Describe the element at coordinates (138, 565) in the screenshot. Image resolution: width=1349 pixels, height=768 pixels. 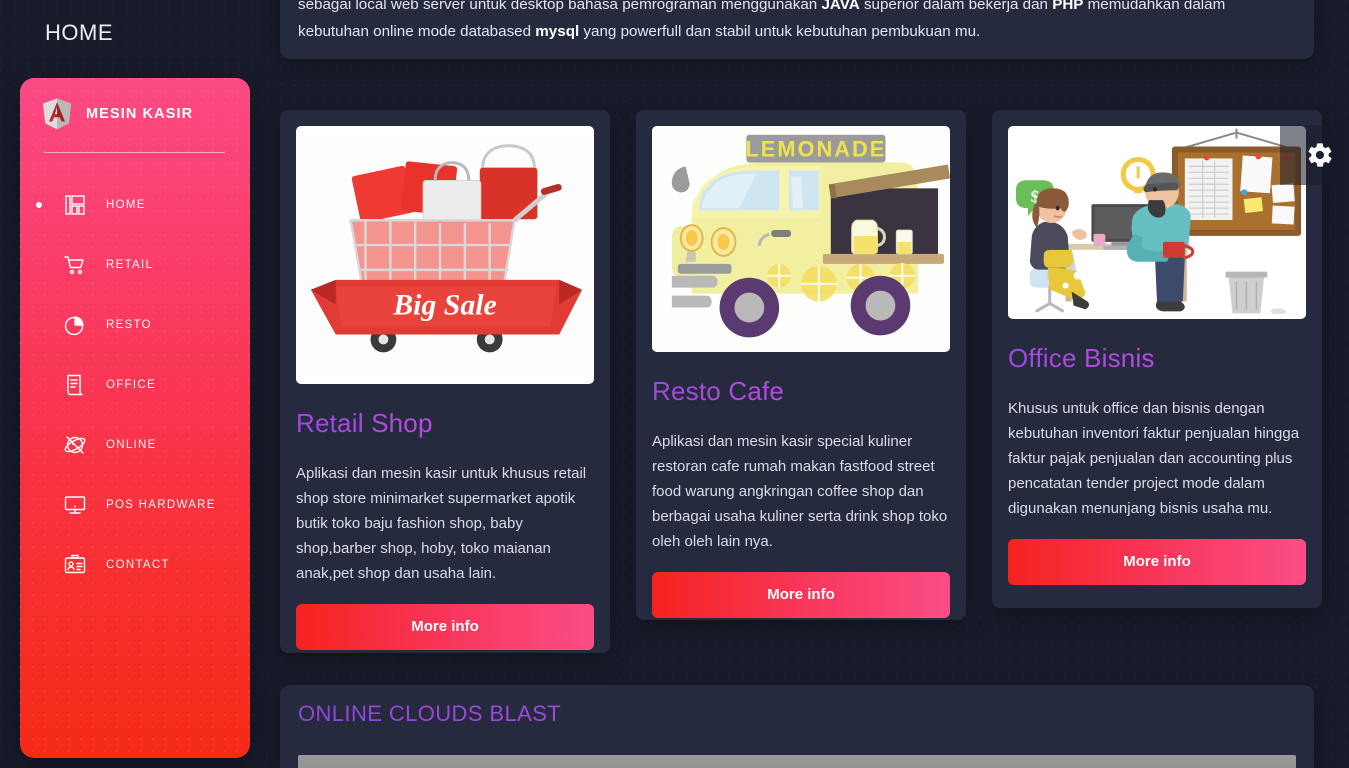
I see `sidebar-item-label: CONTACT` at that location.